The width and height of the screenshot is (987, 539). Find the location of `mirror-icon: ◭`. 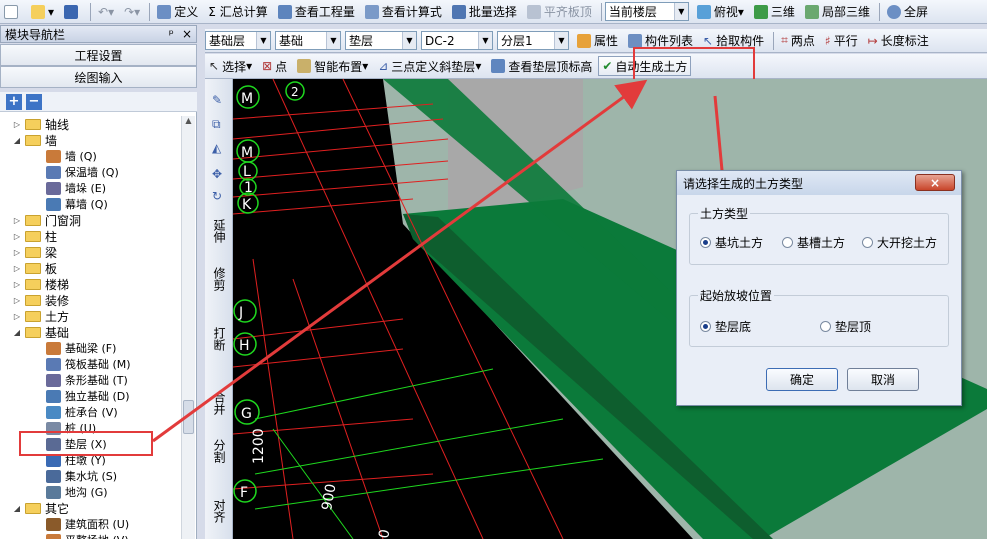

mirror-icon: ◭ is located at coordinates (216, 148).